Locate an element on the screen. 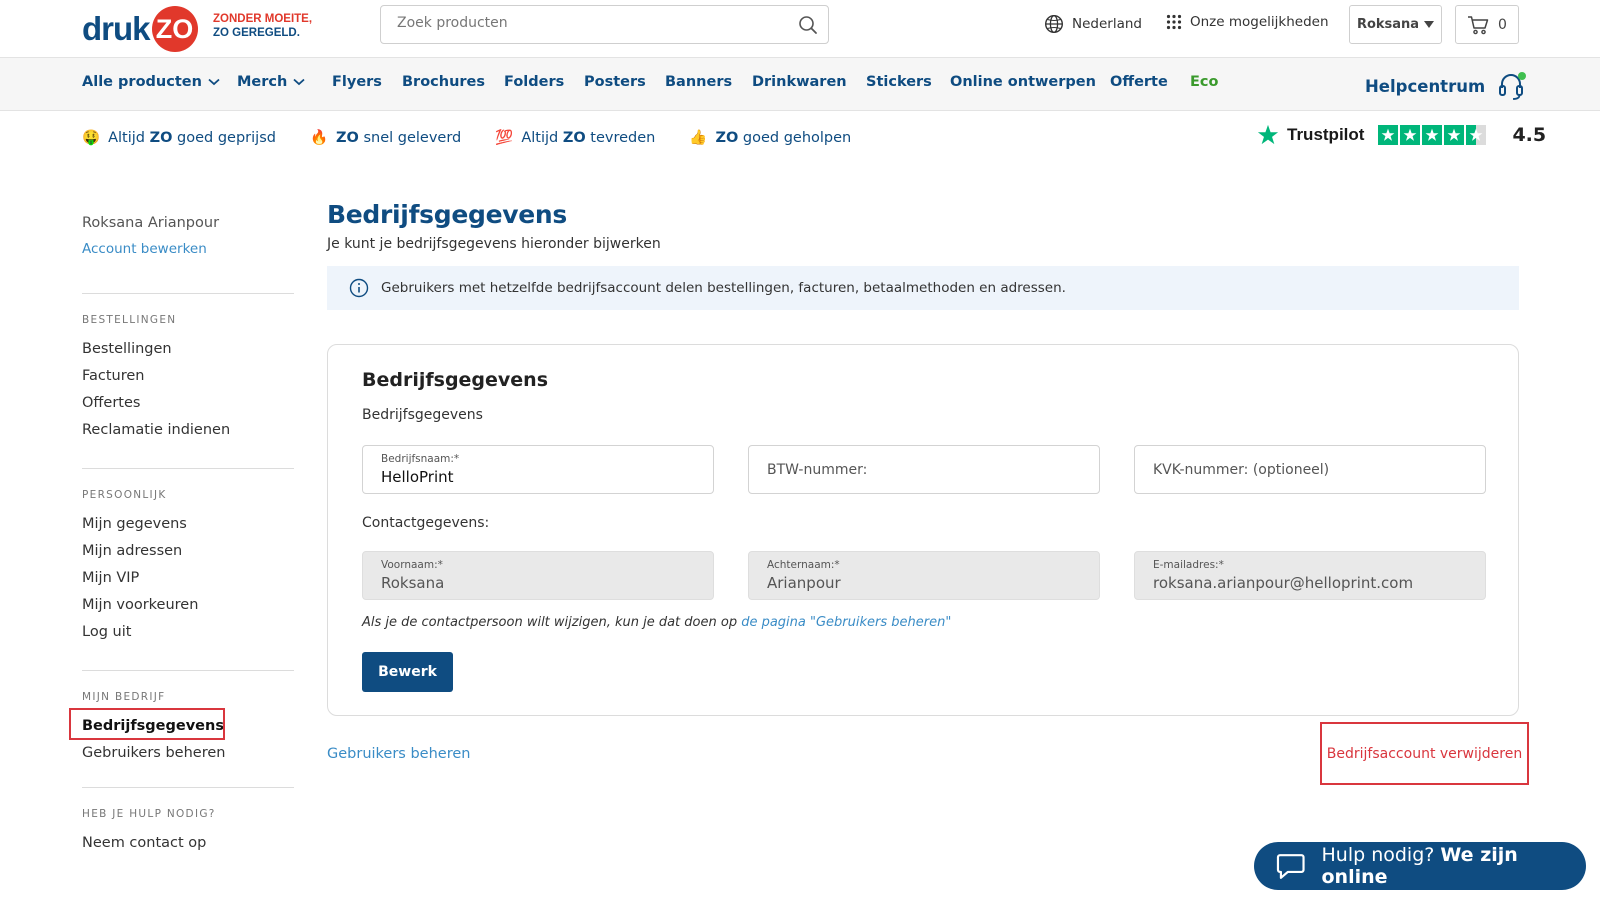 The height and width of the screenshot is (900, 1600). usp-text: Altijd ZO tevreden is located at coordinates (588, 137).